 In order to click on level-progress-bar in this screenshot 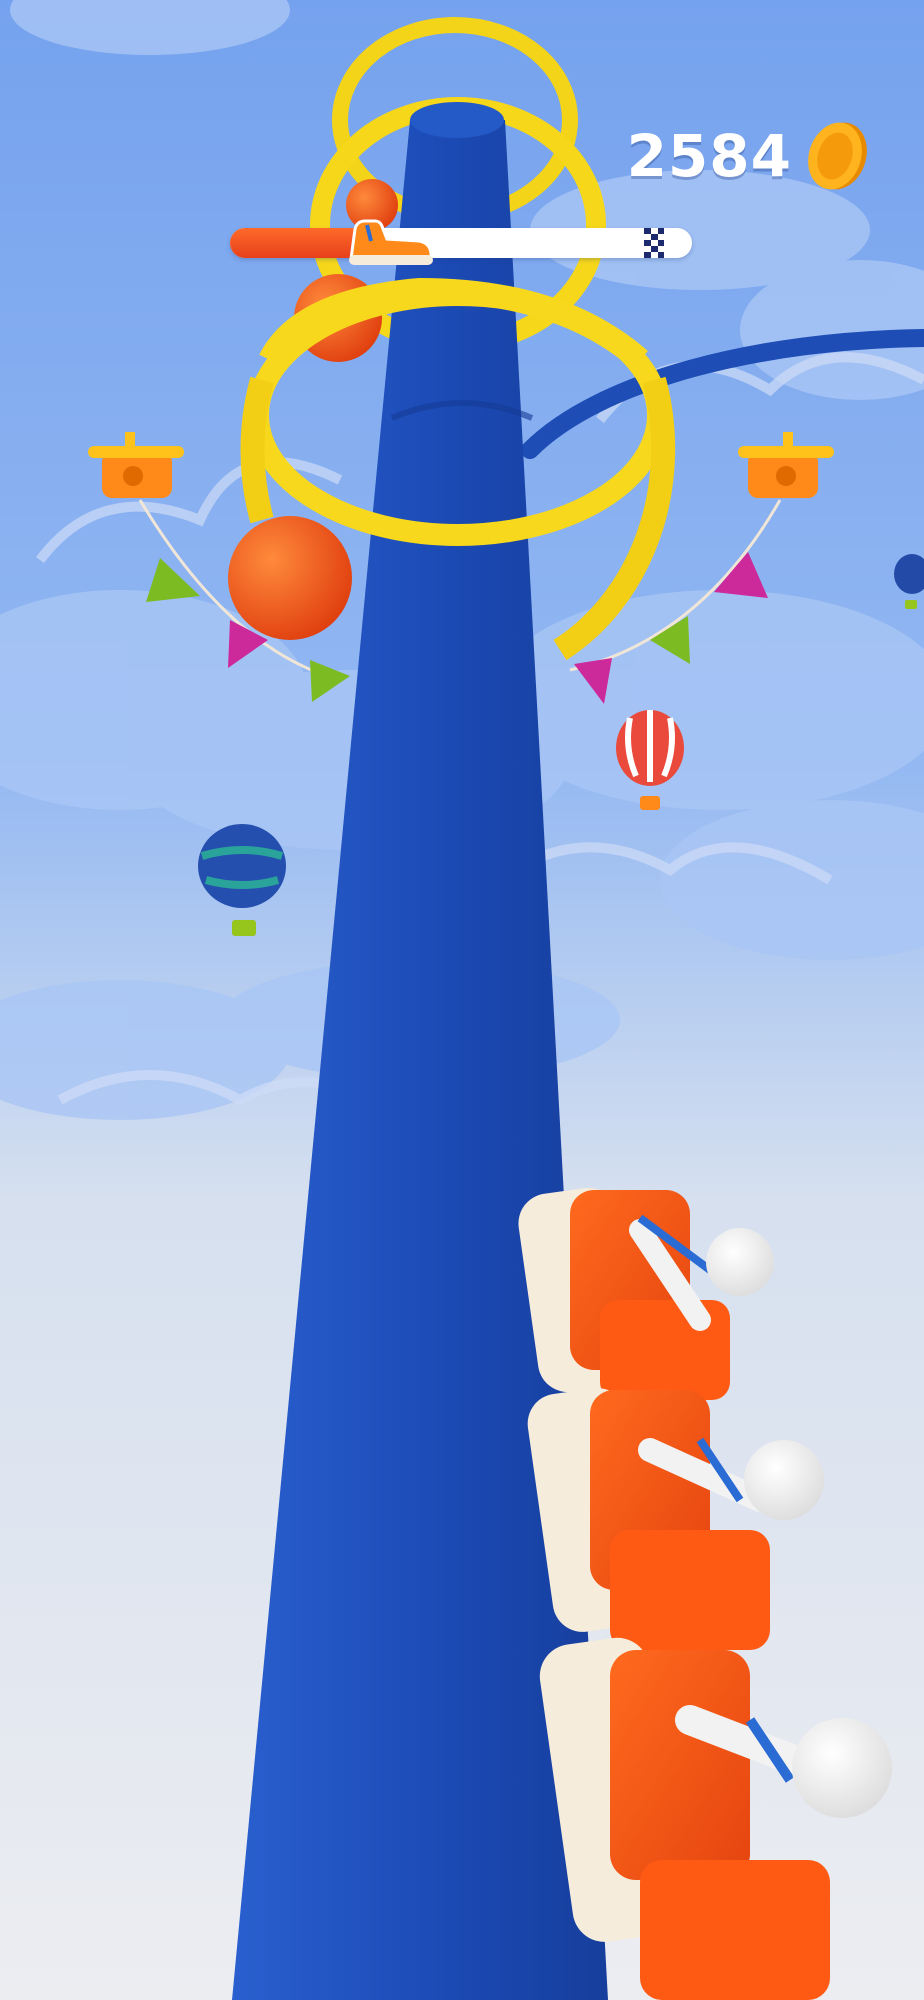, I will do `click(461, 242)`.